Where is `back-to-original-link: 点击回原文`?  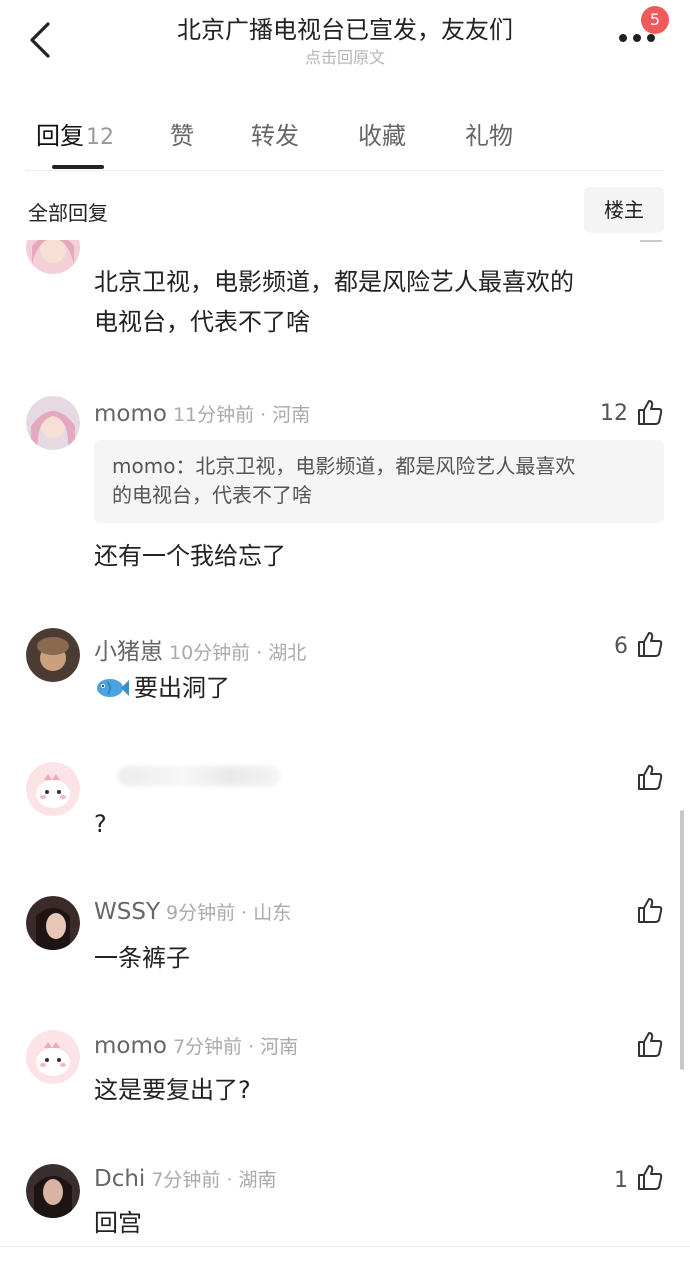 back-to-original-link: 点击回原文 is located at coordinates (345, 56).